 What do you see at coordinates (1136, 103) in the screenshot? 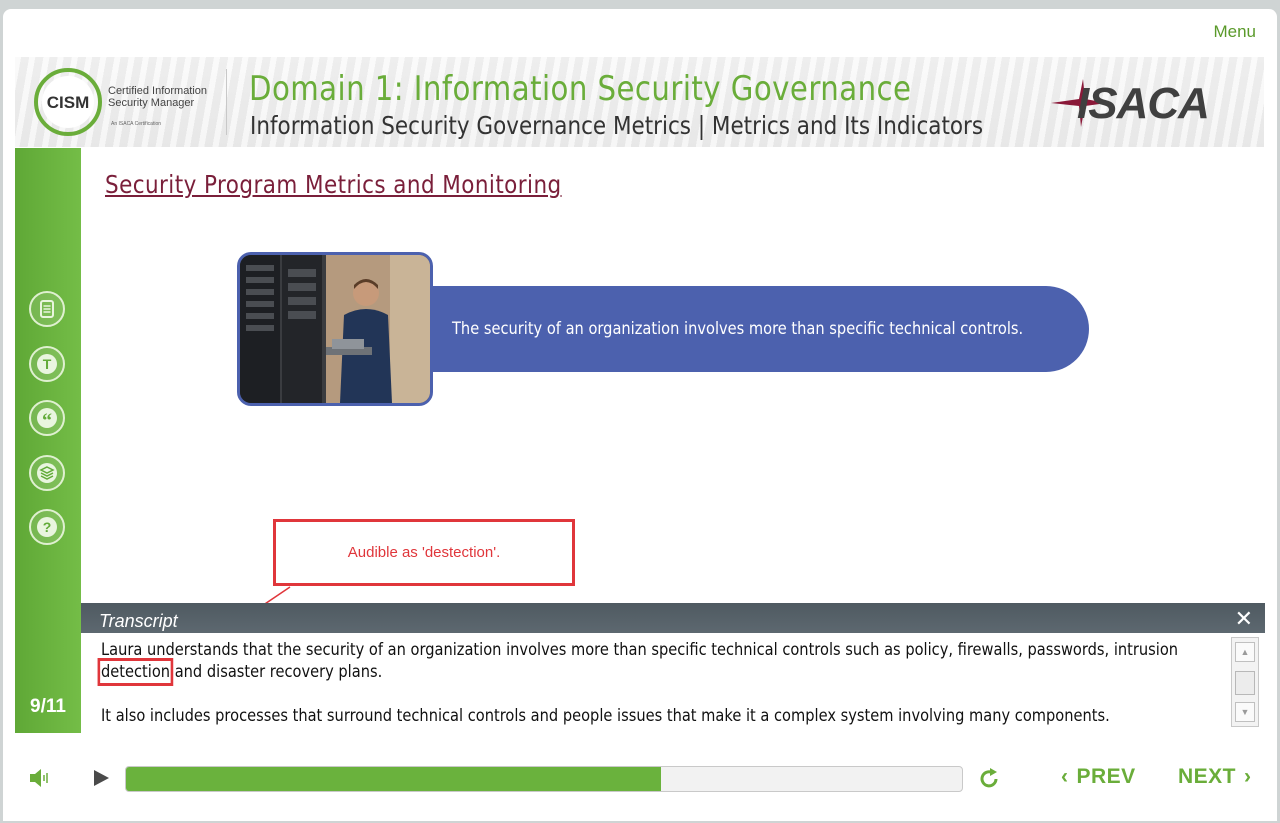
I see `isaca-logo: ISACA` at bounding box center [1136, 103].